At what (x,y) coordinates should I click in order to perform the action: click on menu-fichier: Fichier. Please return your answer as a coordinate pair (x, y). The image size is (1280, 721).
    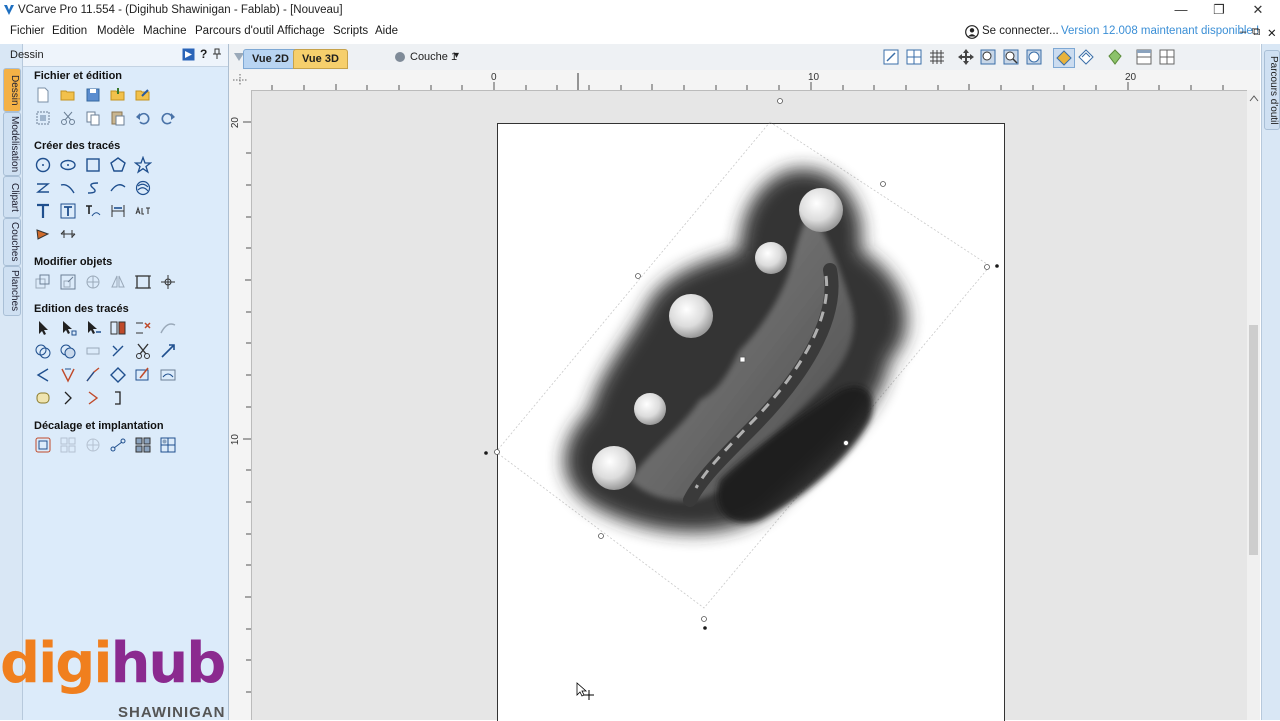
    Looking at the image, I should click on (27, 31).